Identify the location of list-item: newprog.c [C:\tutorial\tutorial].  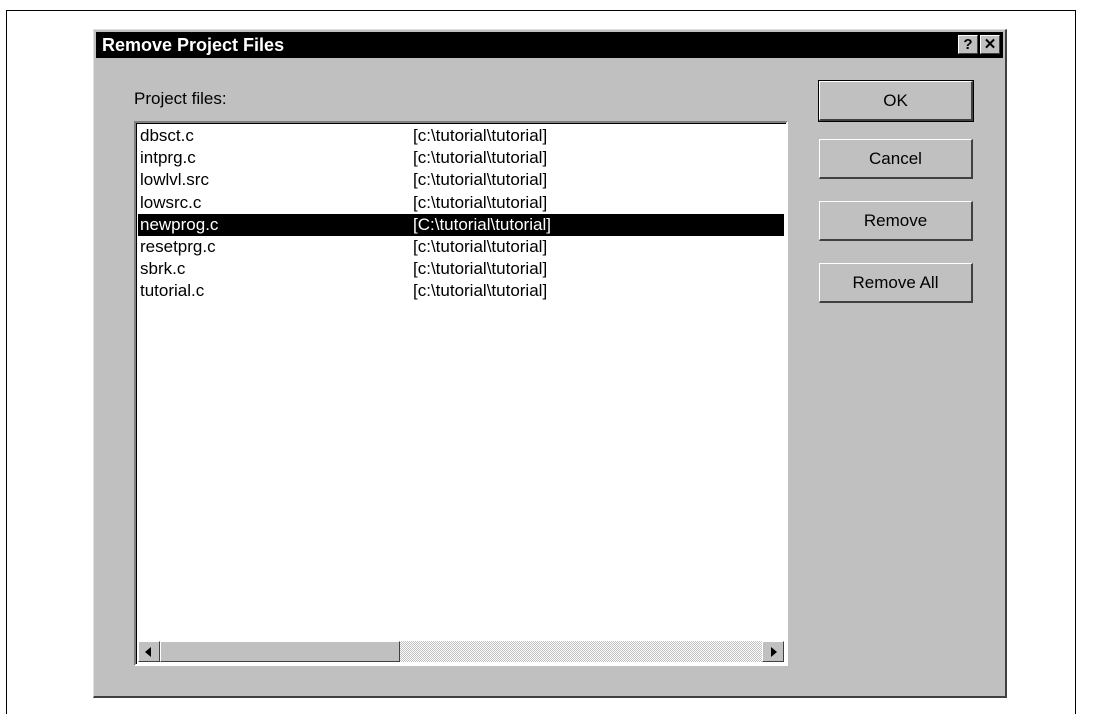
(461, 224).